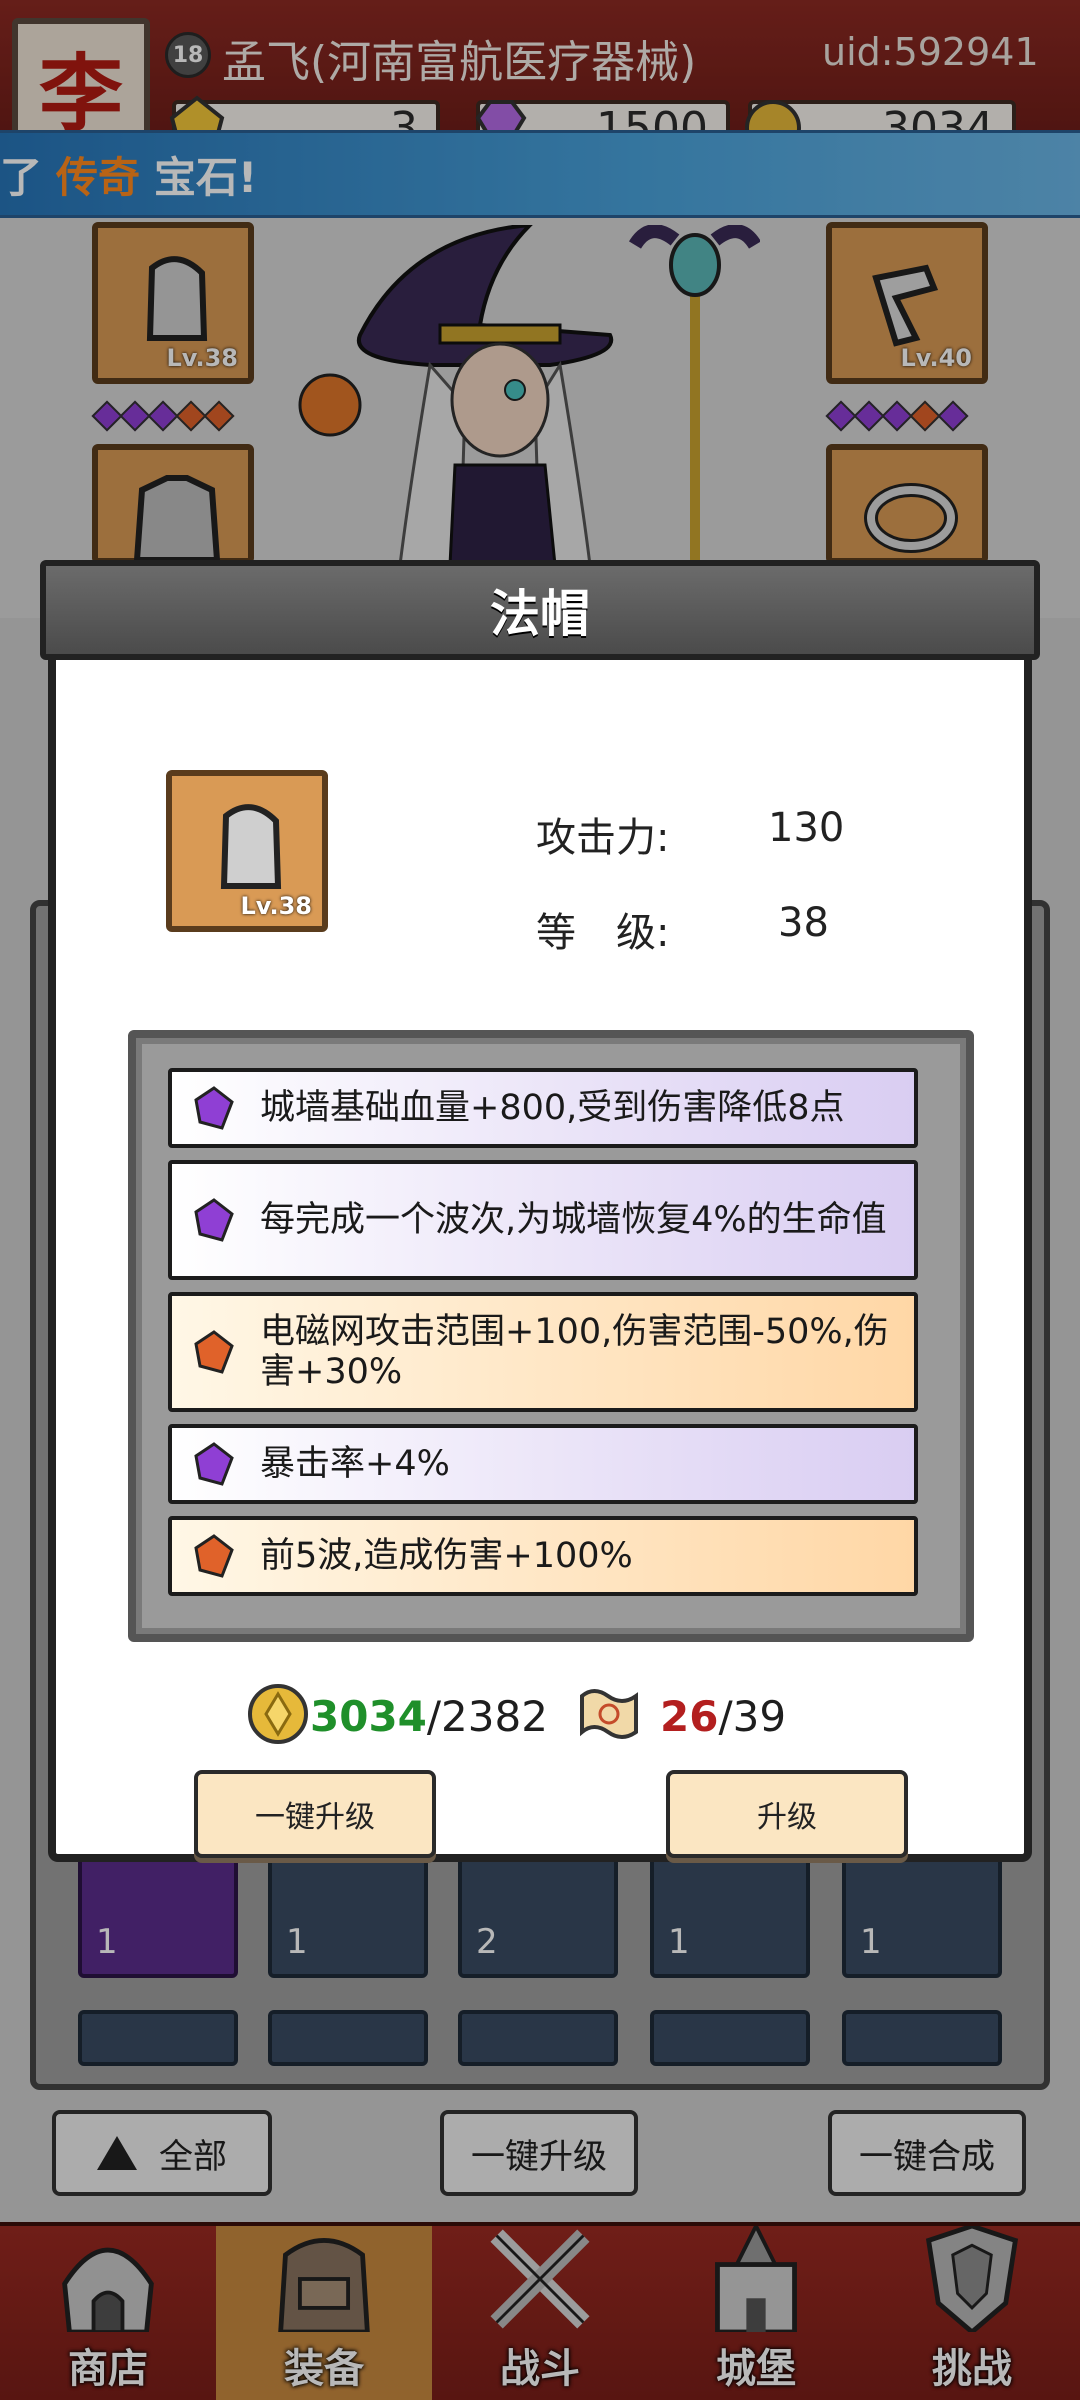  What do you see at coordinates (756, 2369) in the screenshot?
I see `nav-castle-label: 城堡` at bounding box center [756, 2369].